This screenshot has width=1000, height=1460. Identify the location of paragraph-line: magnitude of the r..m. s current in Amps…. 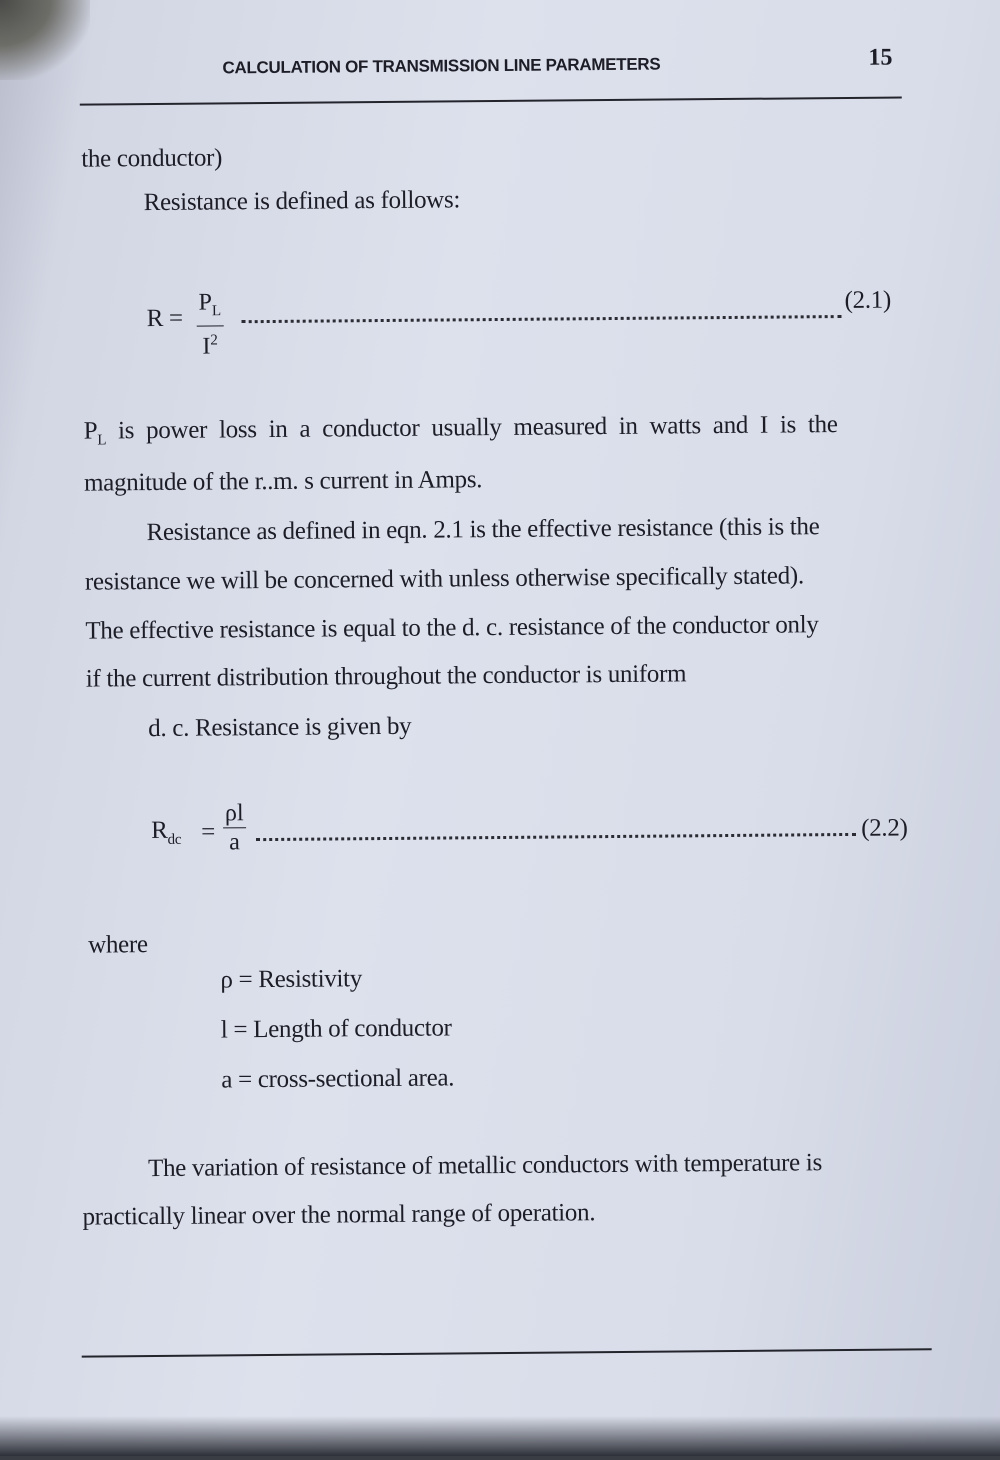
(283, 481).